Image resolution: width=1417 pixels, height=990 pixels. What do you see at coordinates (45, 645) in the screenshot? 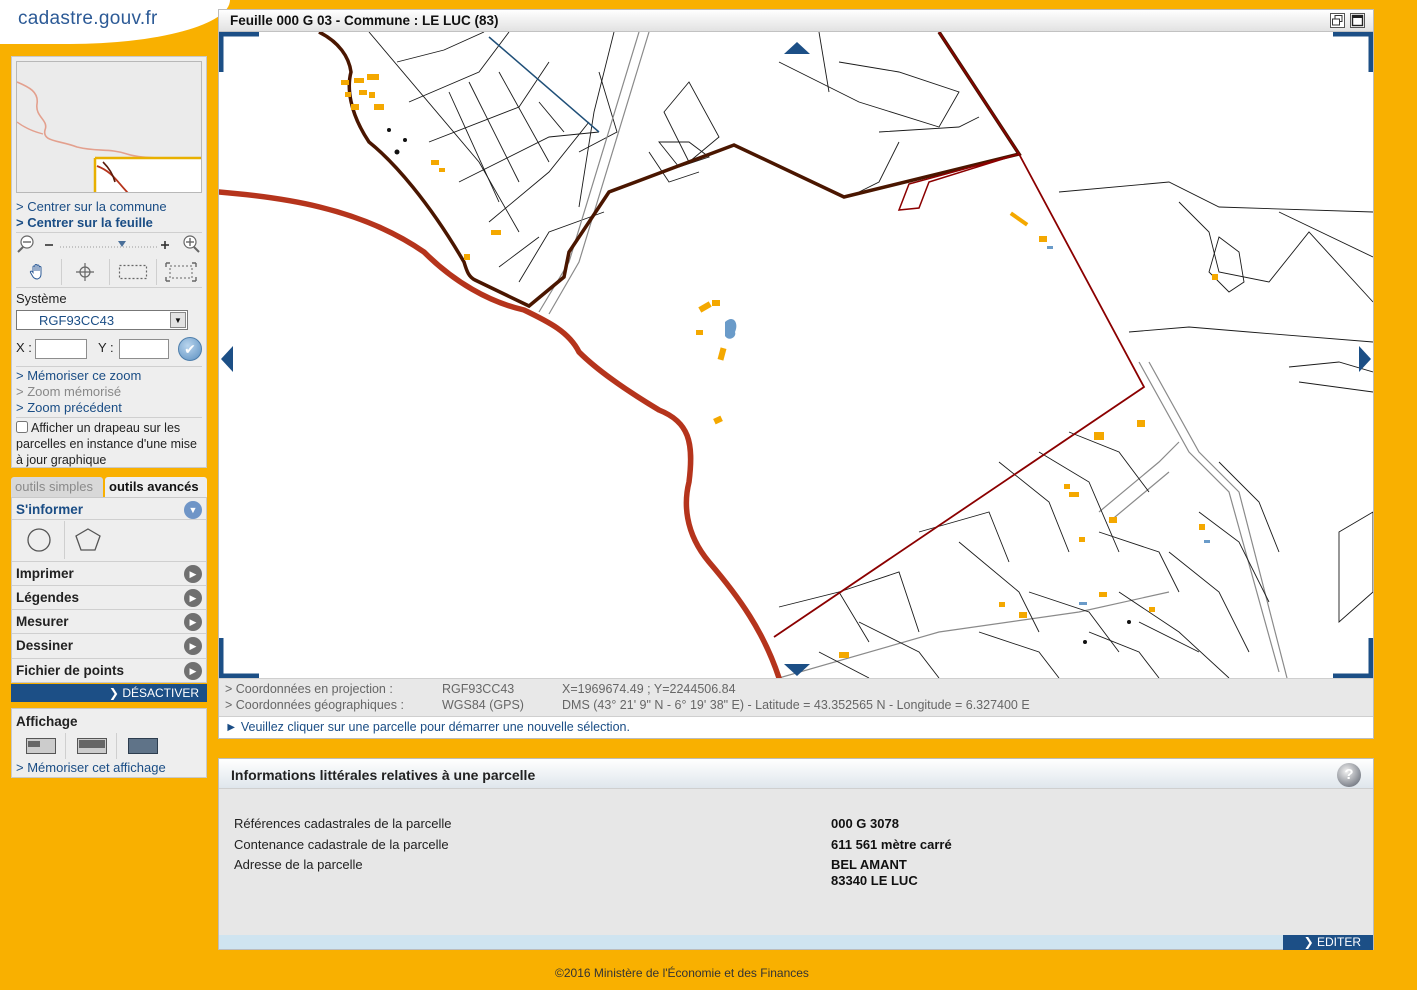
I see `menu-item-label: Dessiner` at bounding box center [45, 645].